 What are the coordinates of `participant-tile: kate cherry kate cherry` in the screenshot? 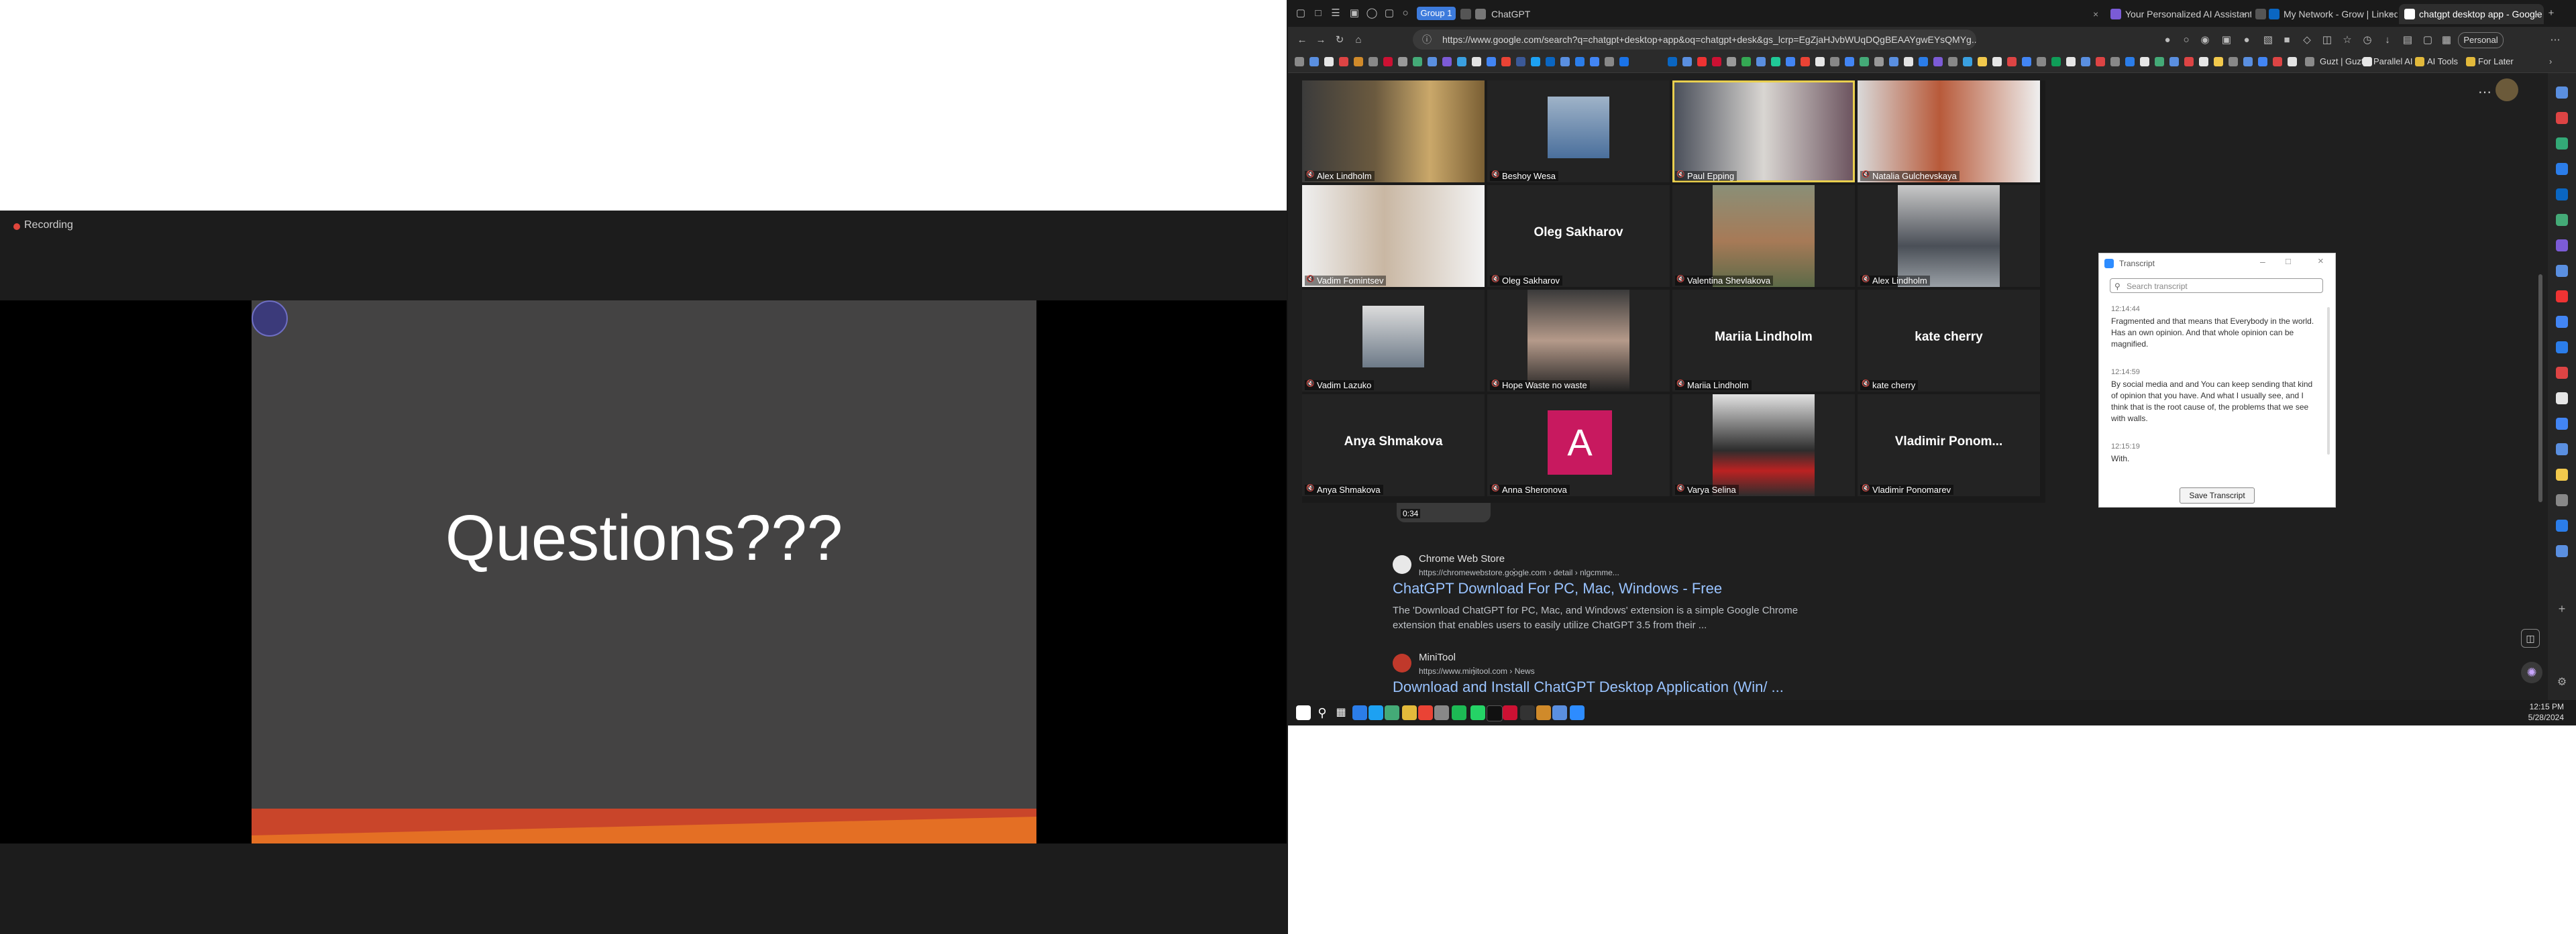 It's located at (1949, 341).